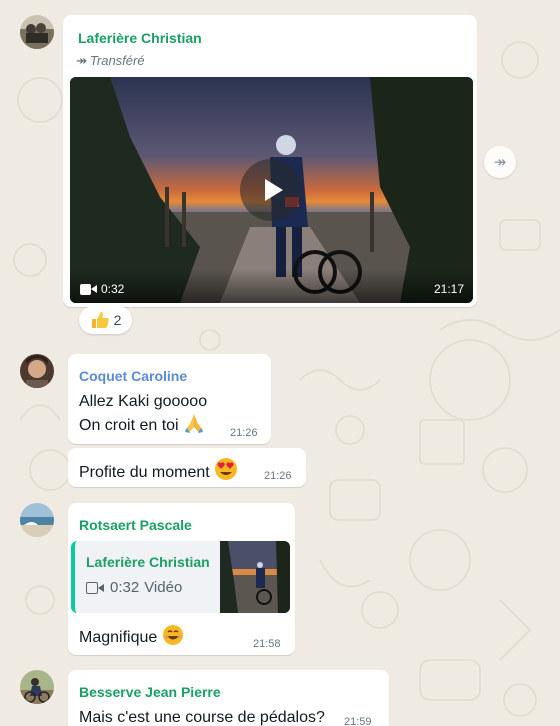  Describe the element at coordinates (37, 520) in the screenshot. I see `avatar-rotsaert-pascale` at that location.